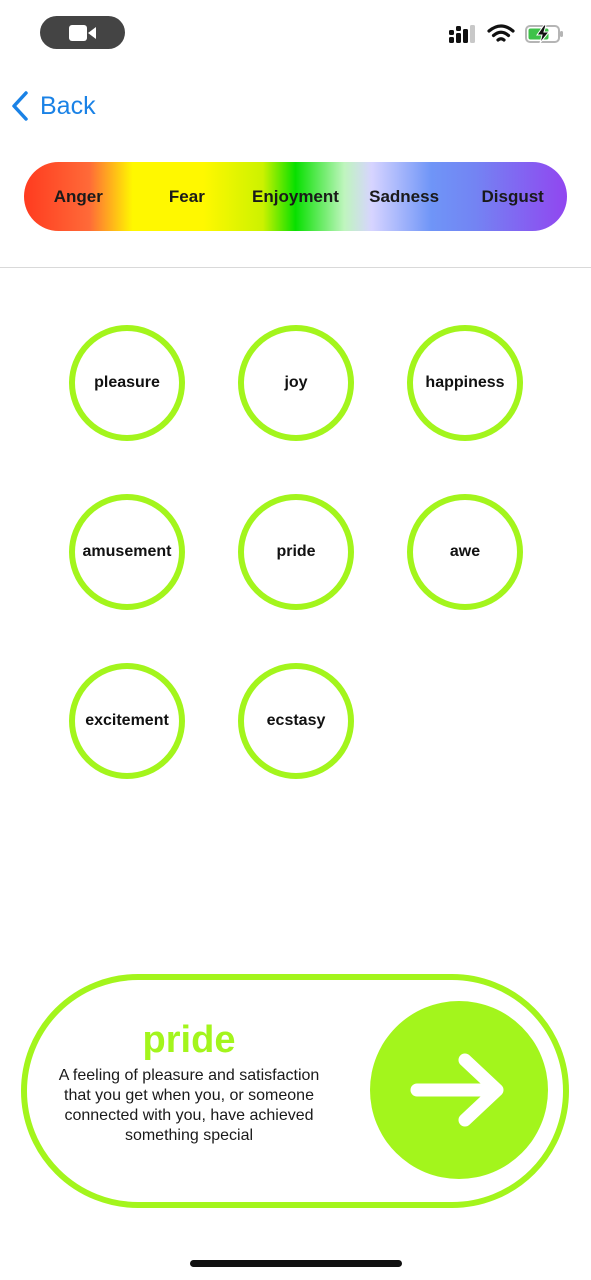 Image resolution: width=591 pixels, height=1280 pixels. I want to click on emotion-label: happiness, so click(465, 382).